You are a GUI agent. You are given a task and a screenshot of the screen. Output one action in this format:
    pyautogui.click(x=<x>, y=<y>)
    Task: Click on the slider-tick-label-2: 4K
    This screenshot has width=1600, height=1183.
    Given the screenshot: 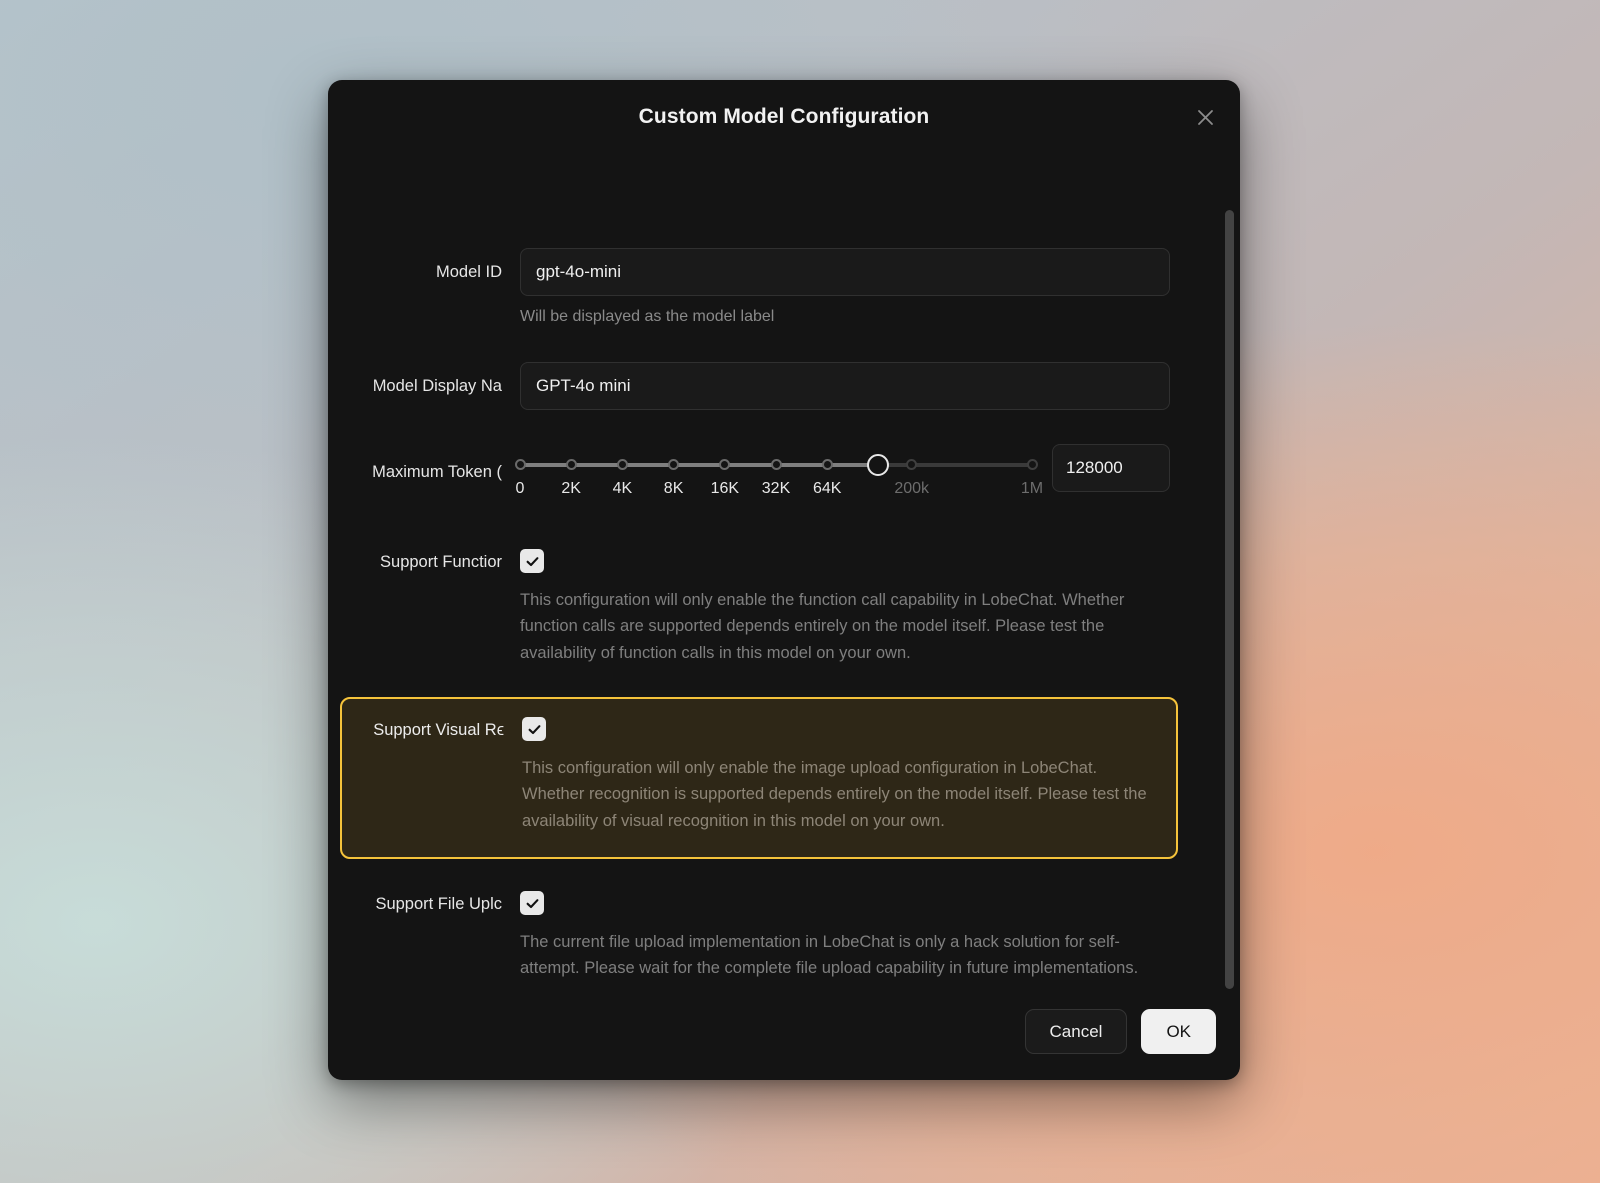 What is the action you would take?
    pyautogui.click(x=622, y=488)
    